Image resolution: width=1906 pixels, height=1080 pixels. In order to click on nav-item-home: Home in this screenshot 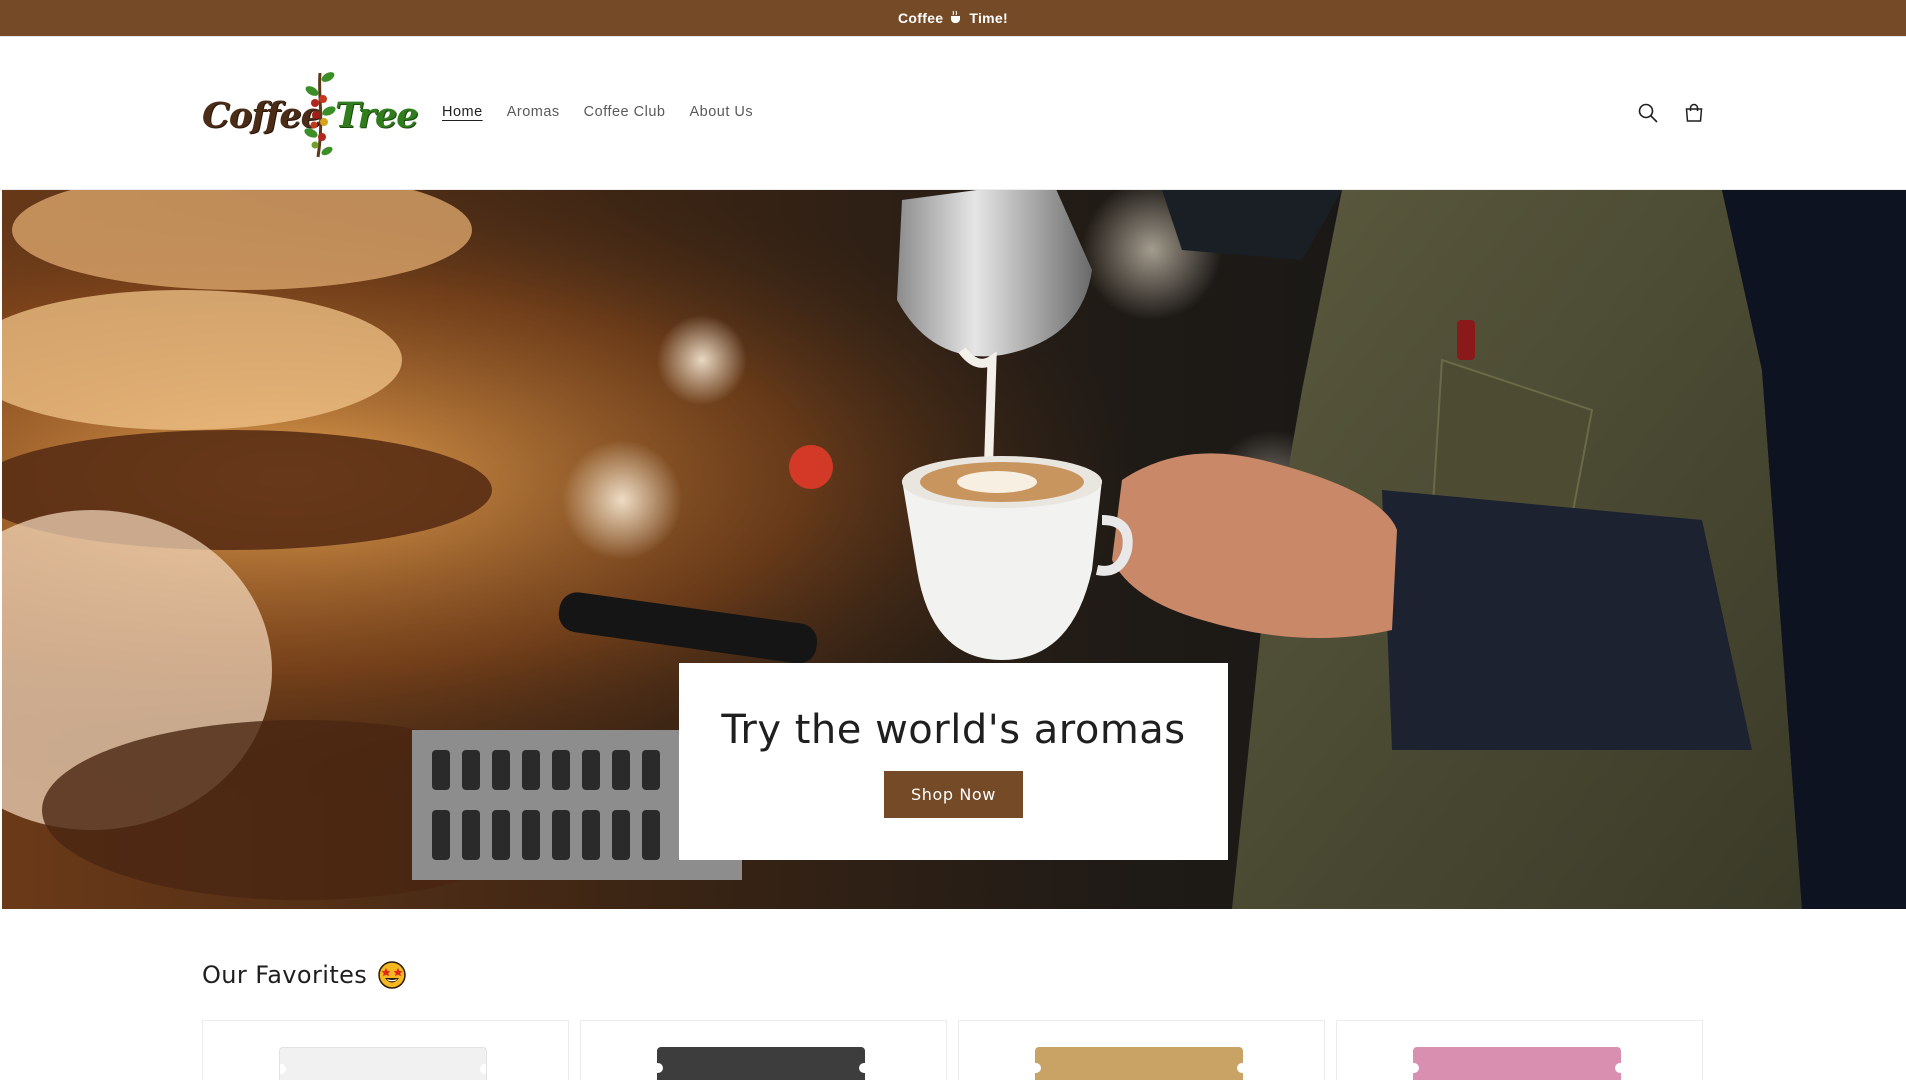, I will do `click(462, 112)`.